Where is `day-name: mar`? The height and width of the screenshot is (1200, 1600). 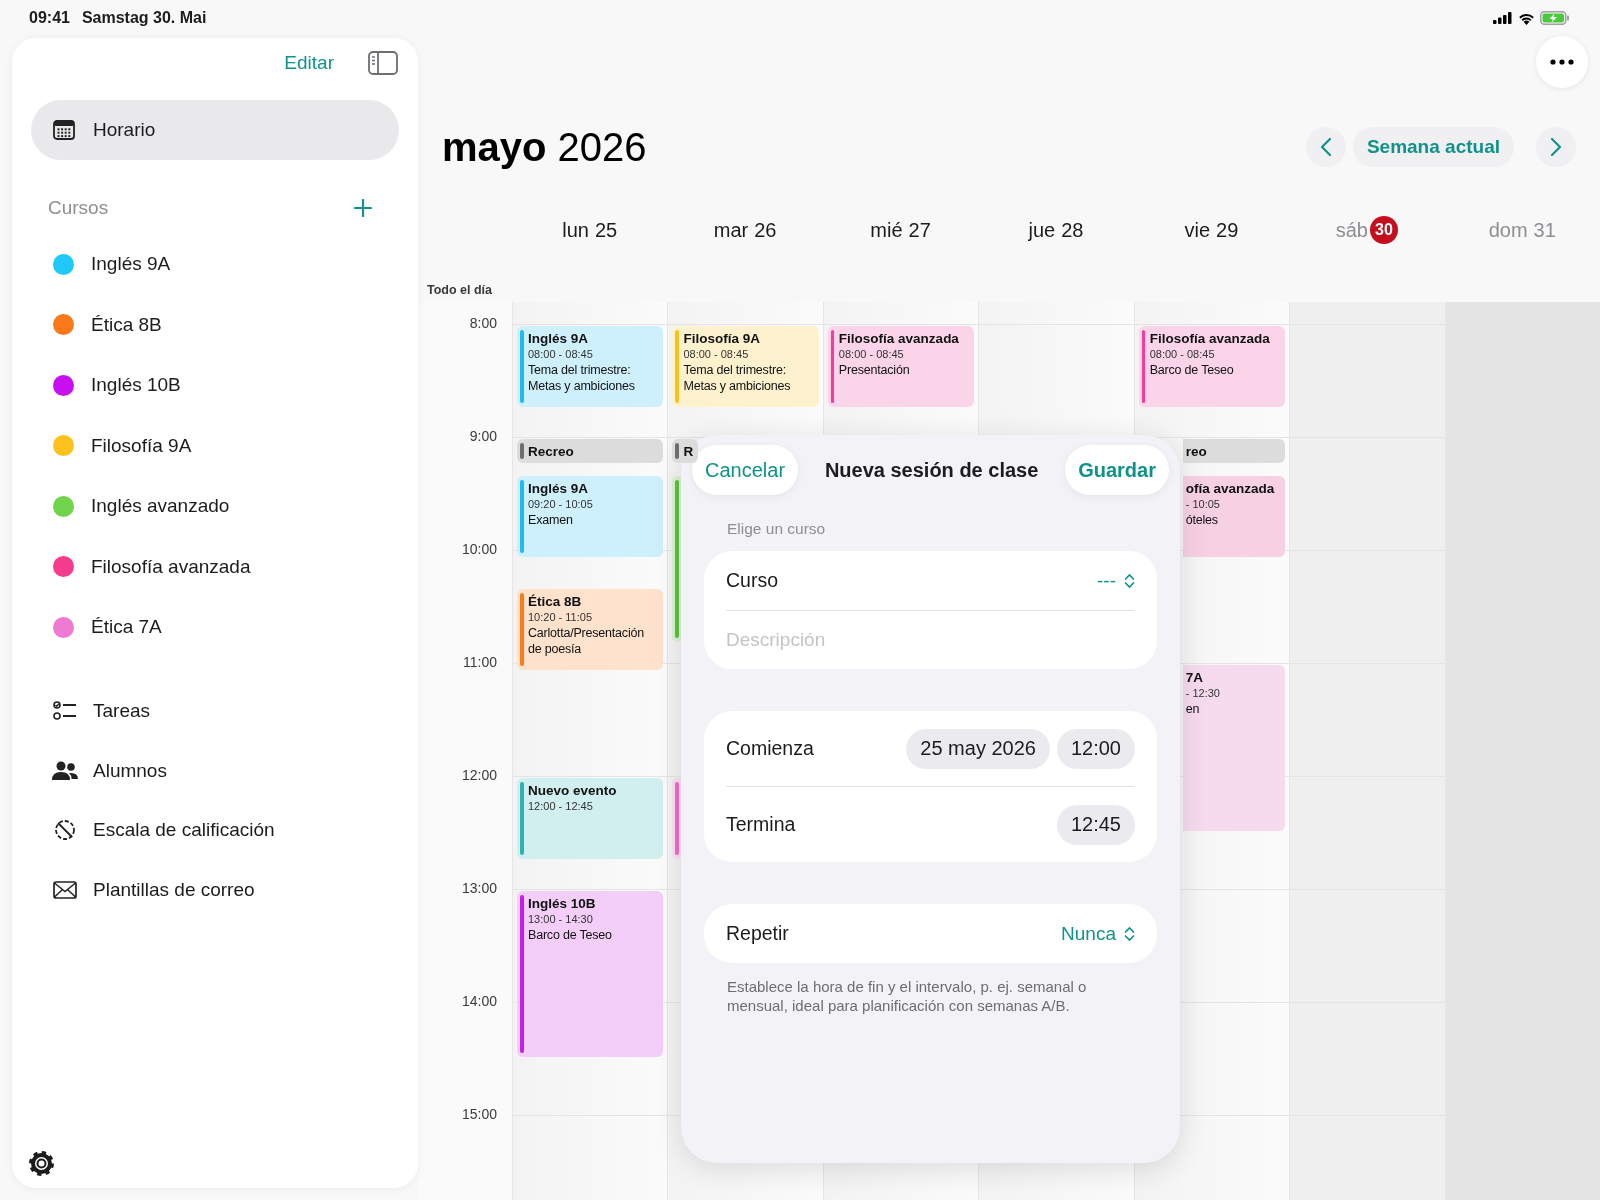
day-name: mar is located at coordinates (731, 230).